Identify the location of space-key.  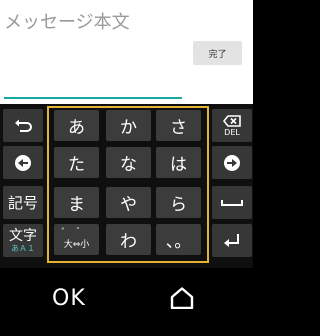
(232, 202).